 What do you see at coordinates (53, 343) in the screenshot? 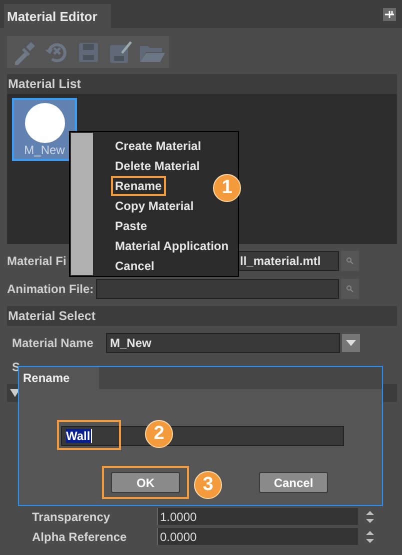
I see `field-label: Material Name` at bounding box center [53, 343].